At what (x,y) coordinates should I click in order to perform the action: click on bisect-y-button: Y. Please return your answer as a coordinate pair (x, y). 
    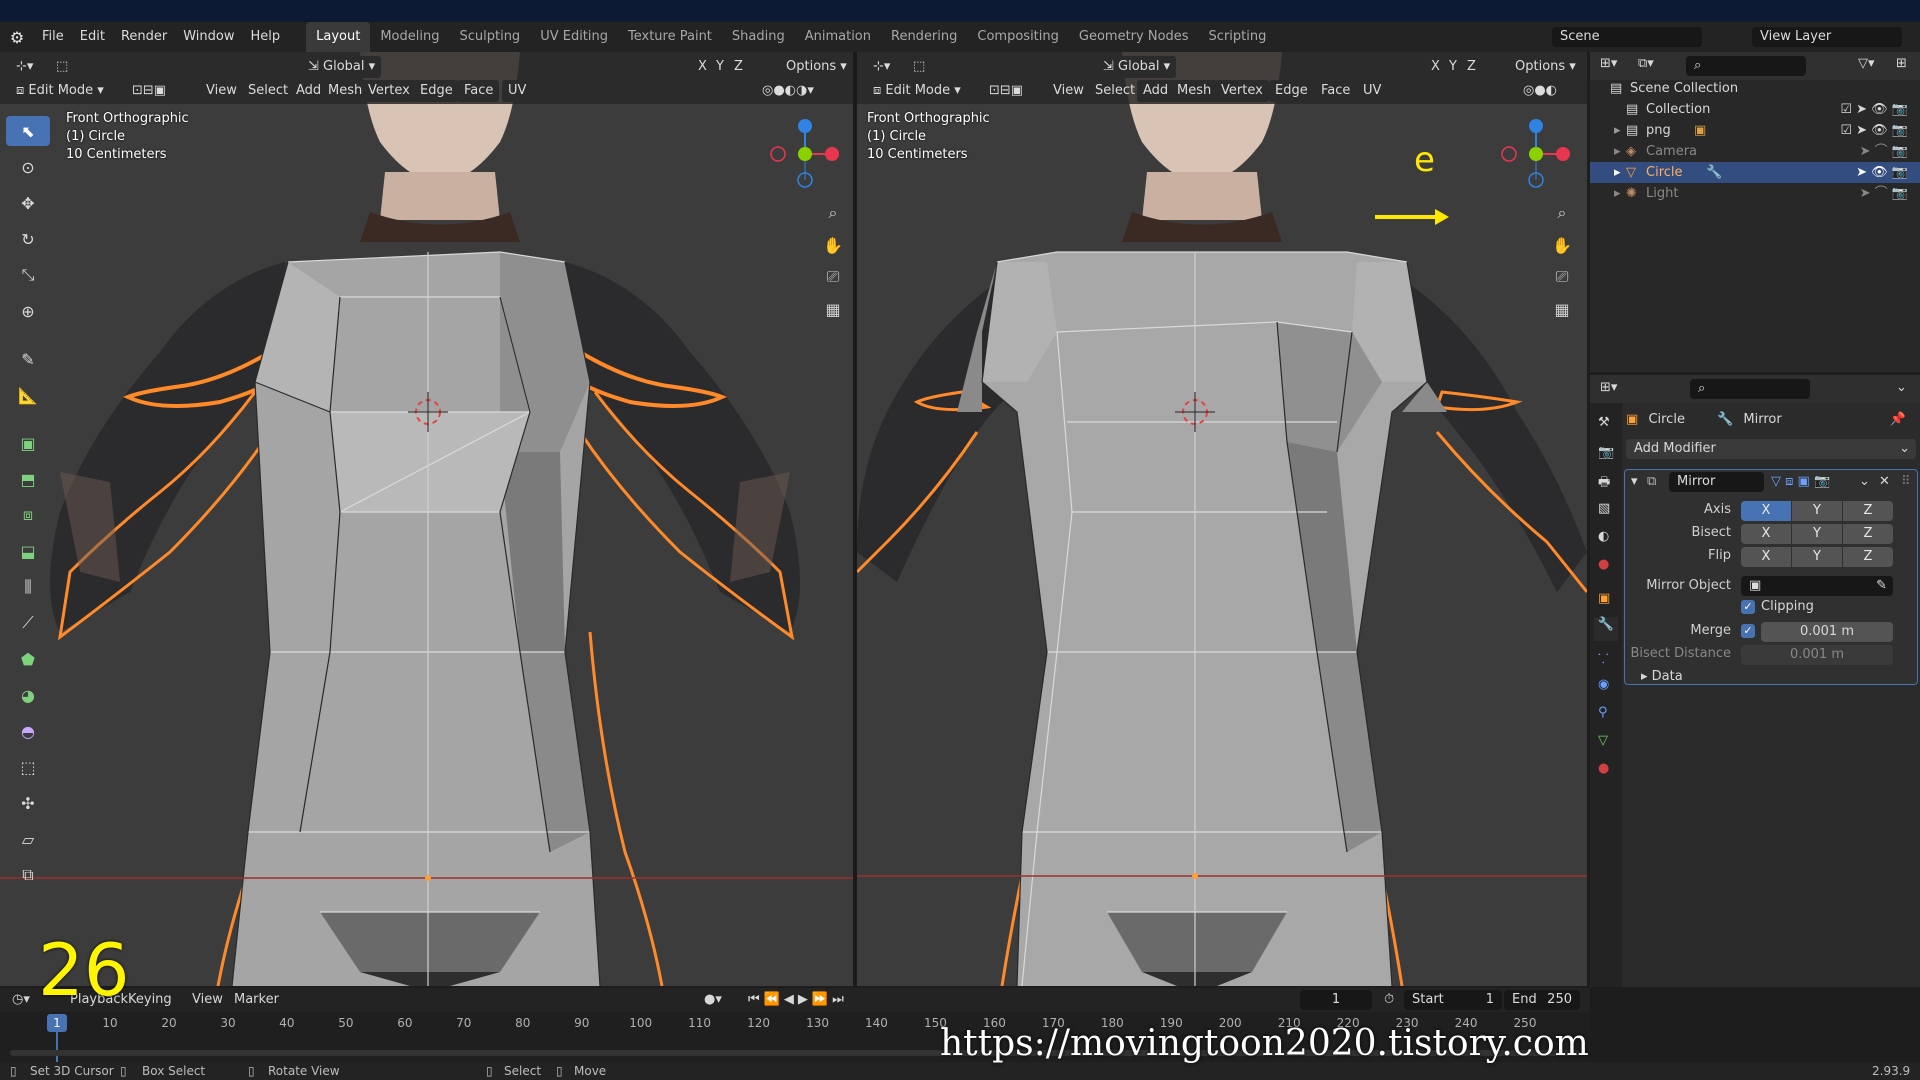
    Looking at the image, I should click on (1817, 534).